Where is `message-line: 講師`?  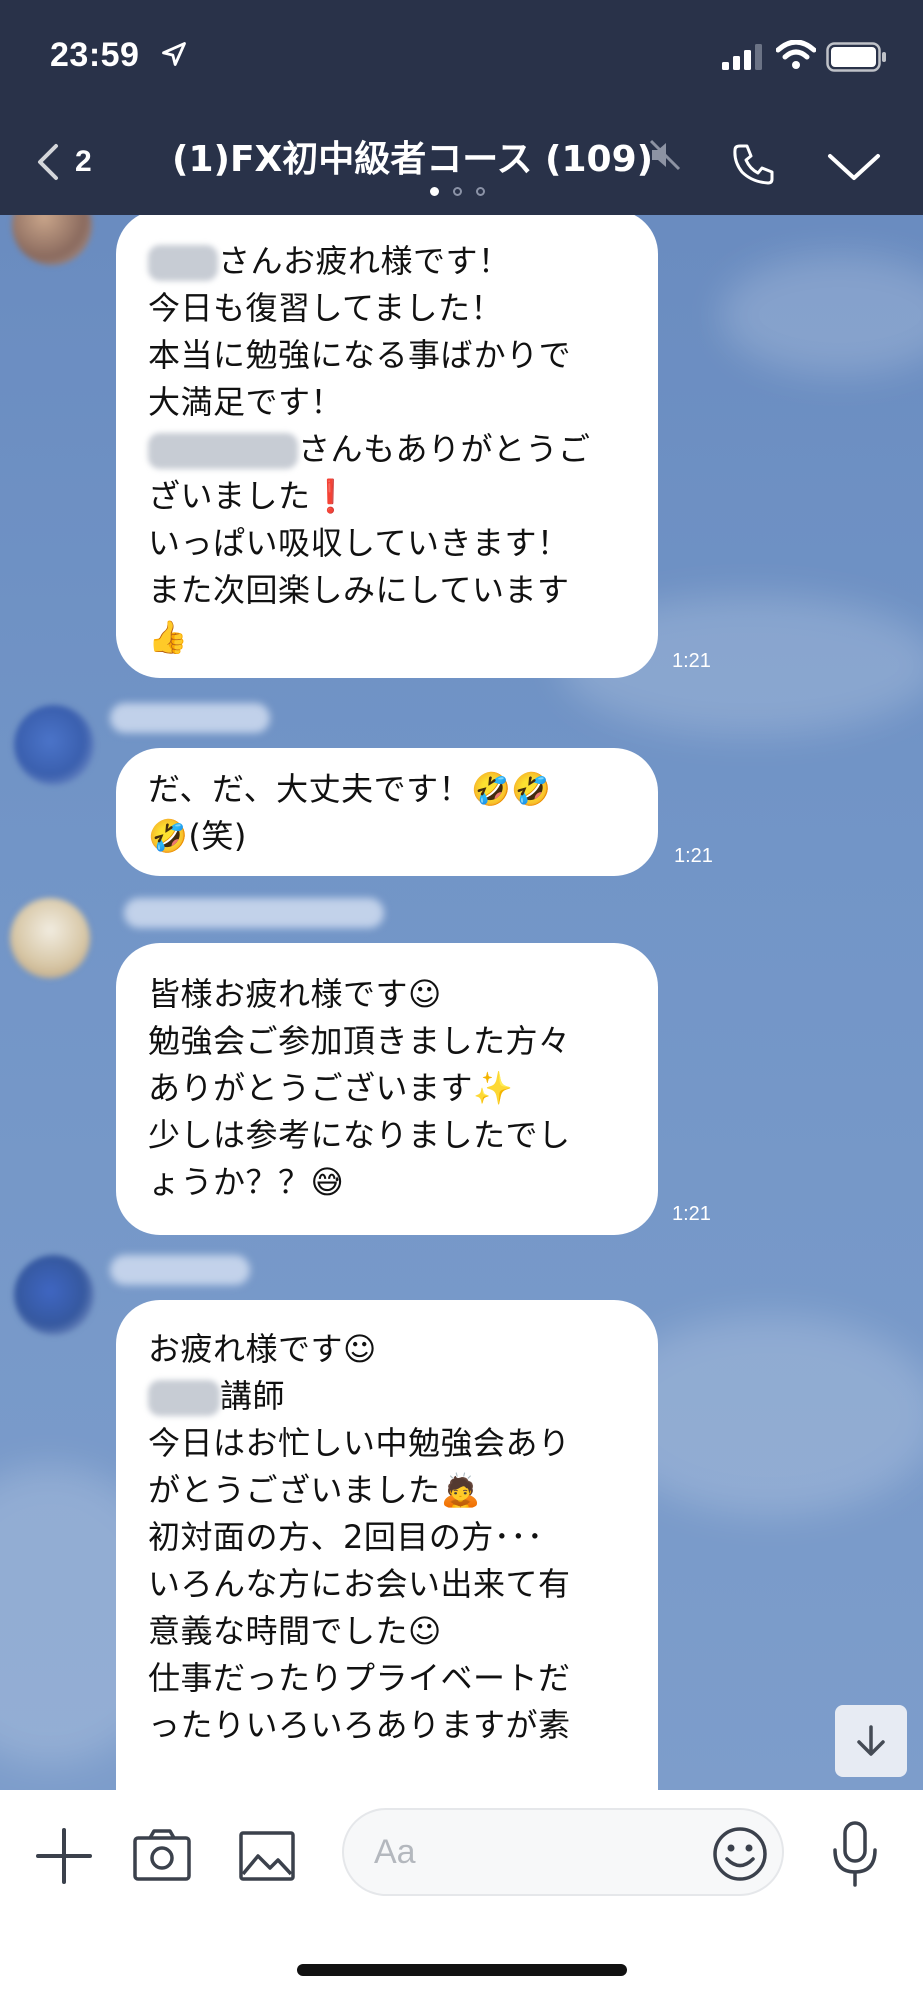 message-line: 講師 is located at coordinates (387, 1396).